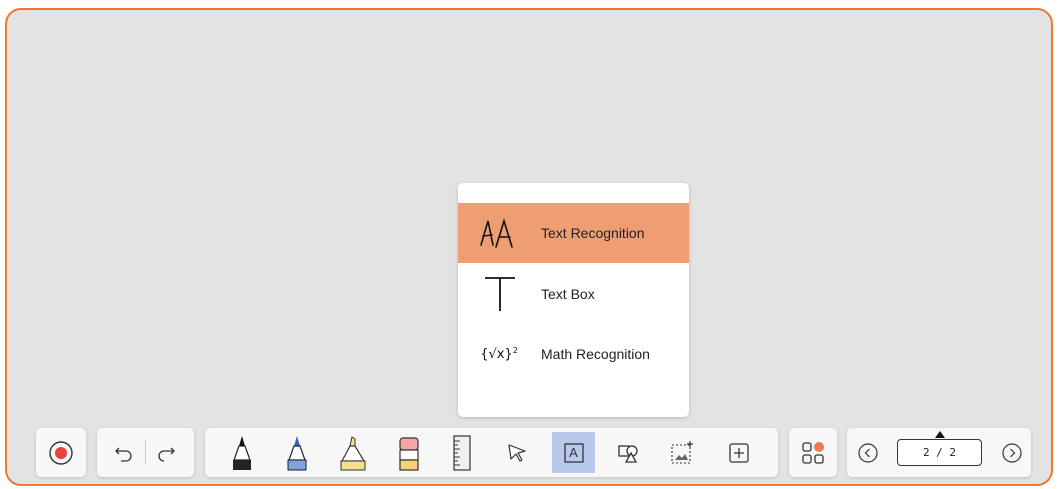 This screenshot has width=1059, height=489. Describe the element at coordinates (491, 452) in the screenshot. I see `tools-group: A` at that location.